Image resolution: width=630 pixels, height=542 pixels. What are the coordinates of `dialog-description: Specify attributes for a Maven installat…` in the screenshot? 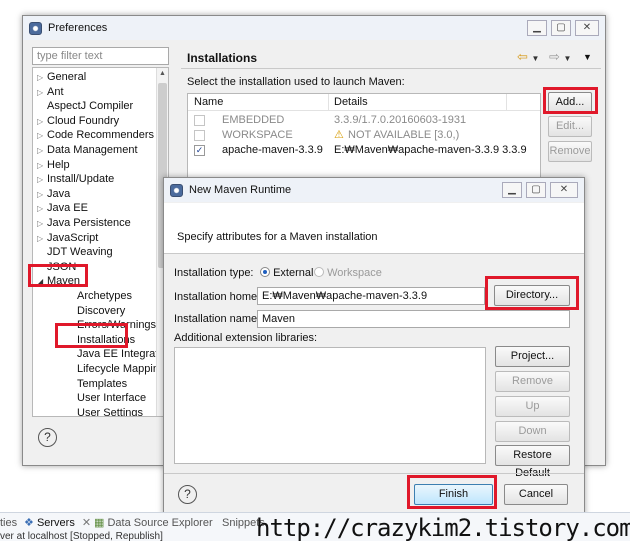 It's located at (277, 237).